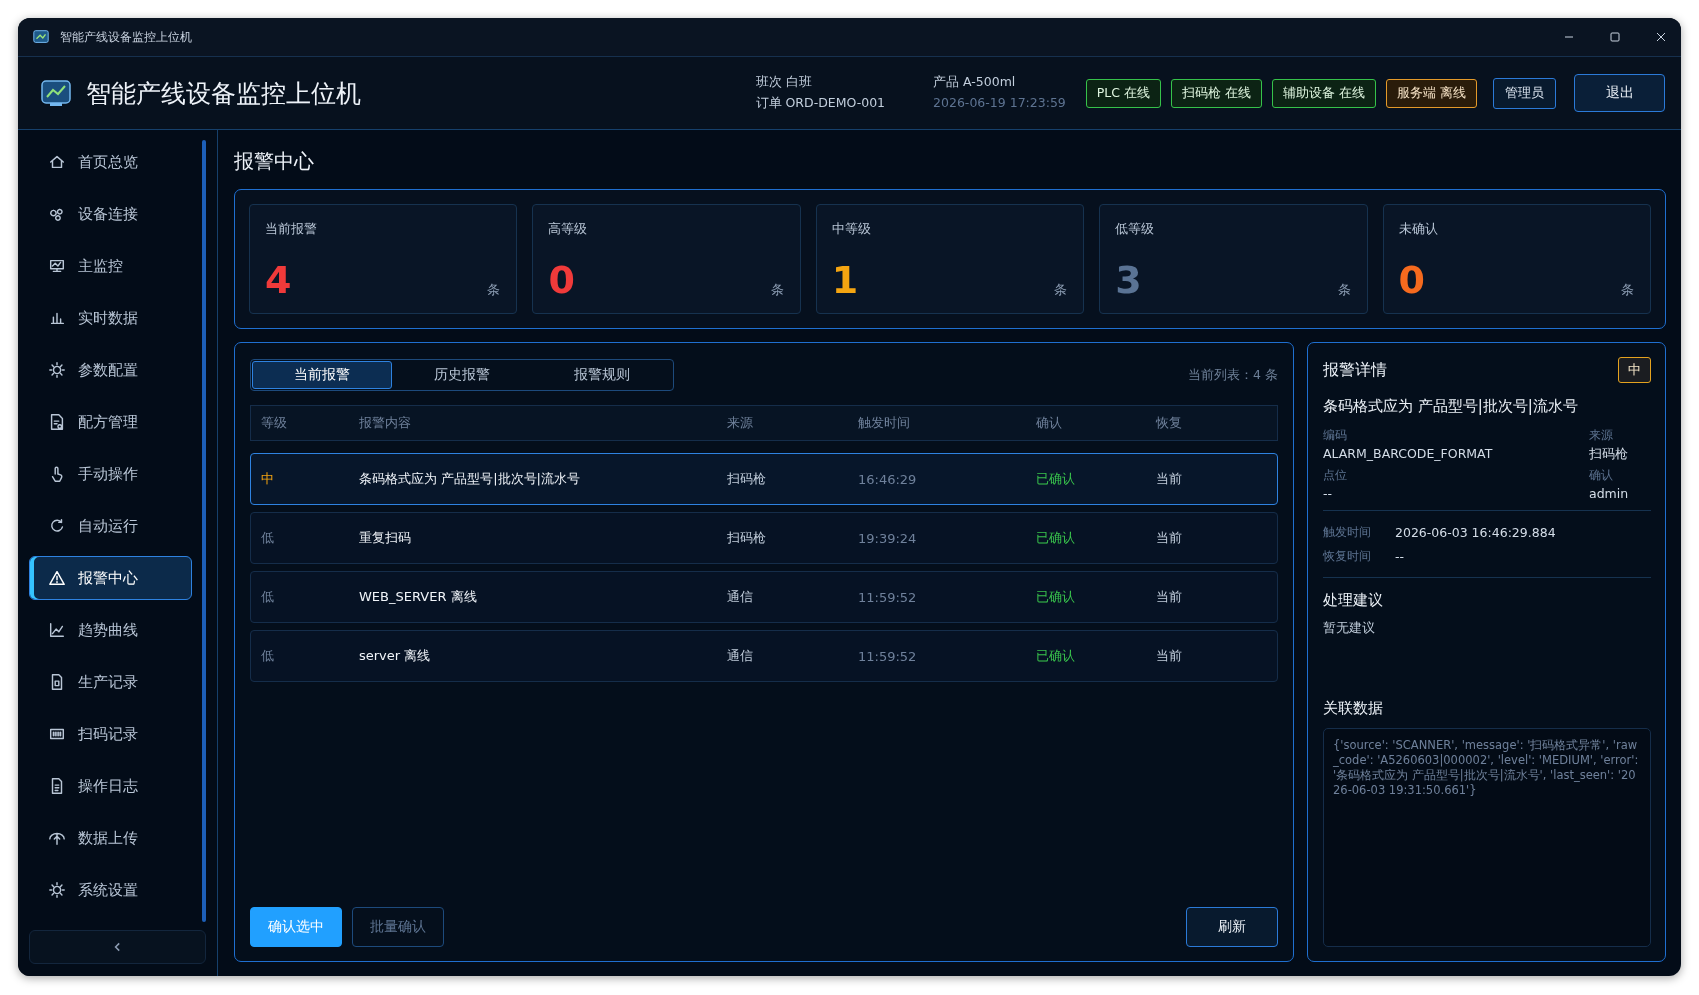 Image resolution: width=1699 pixels, height=995 pixels. Describe the element at coordinates (110, 526) in the screenshot. I see `sidebar-item: 自动运行` at that location.